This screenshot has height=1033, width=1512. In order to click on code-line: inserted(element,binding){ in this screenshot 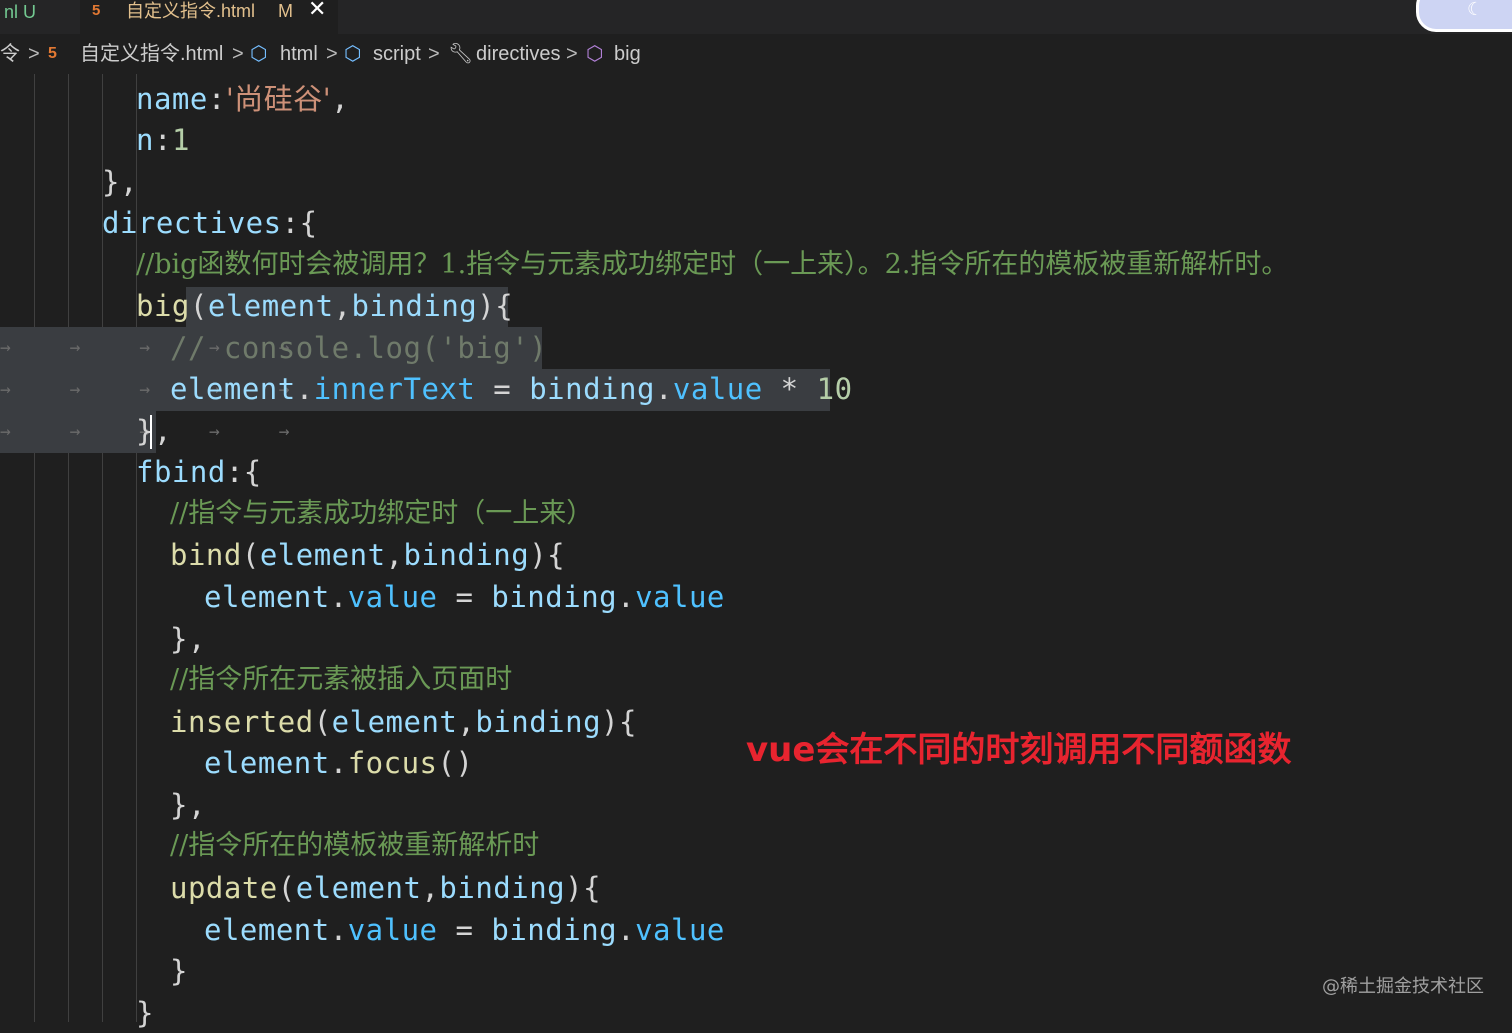, I will do `click(403, 722)`.